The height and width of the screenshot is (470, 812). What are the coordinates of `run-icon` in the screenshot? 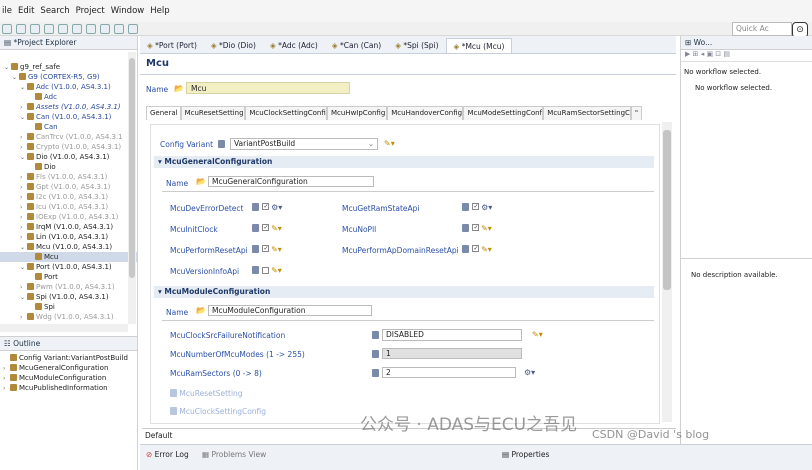 It's located at (63, 28).